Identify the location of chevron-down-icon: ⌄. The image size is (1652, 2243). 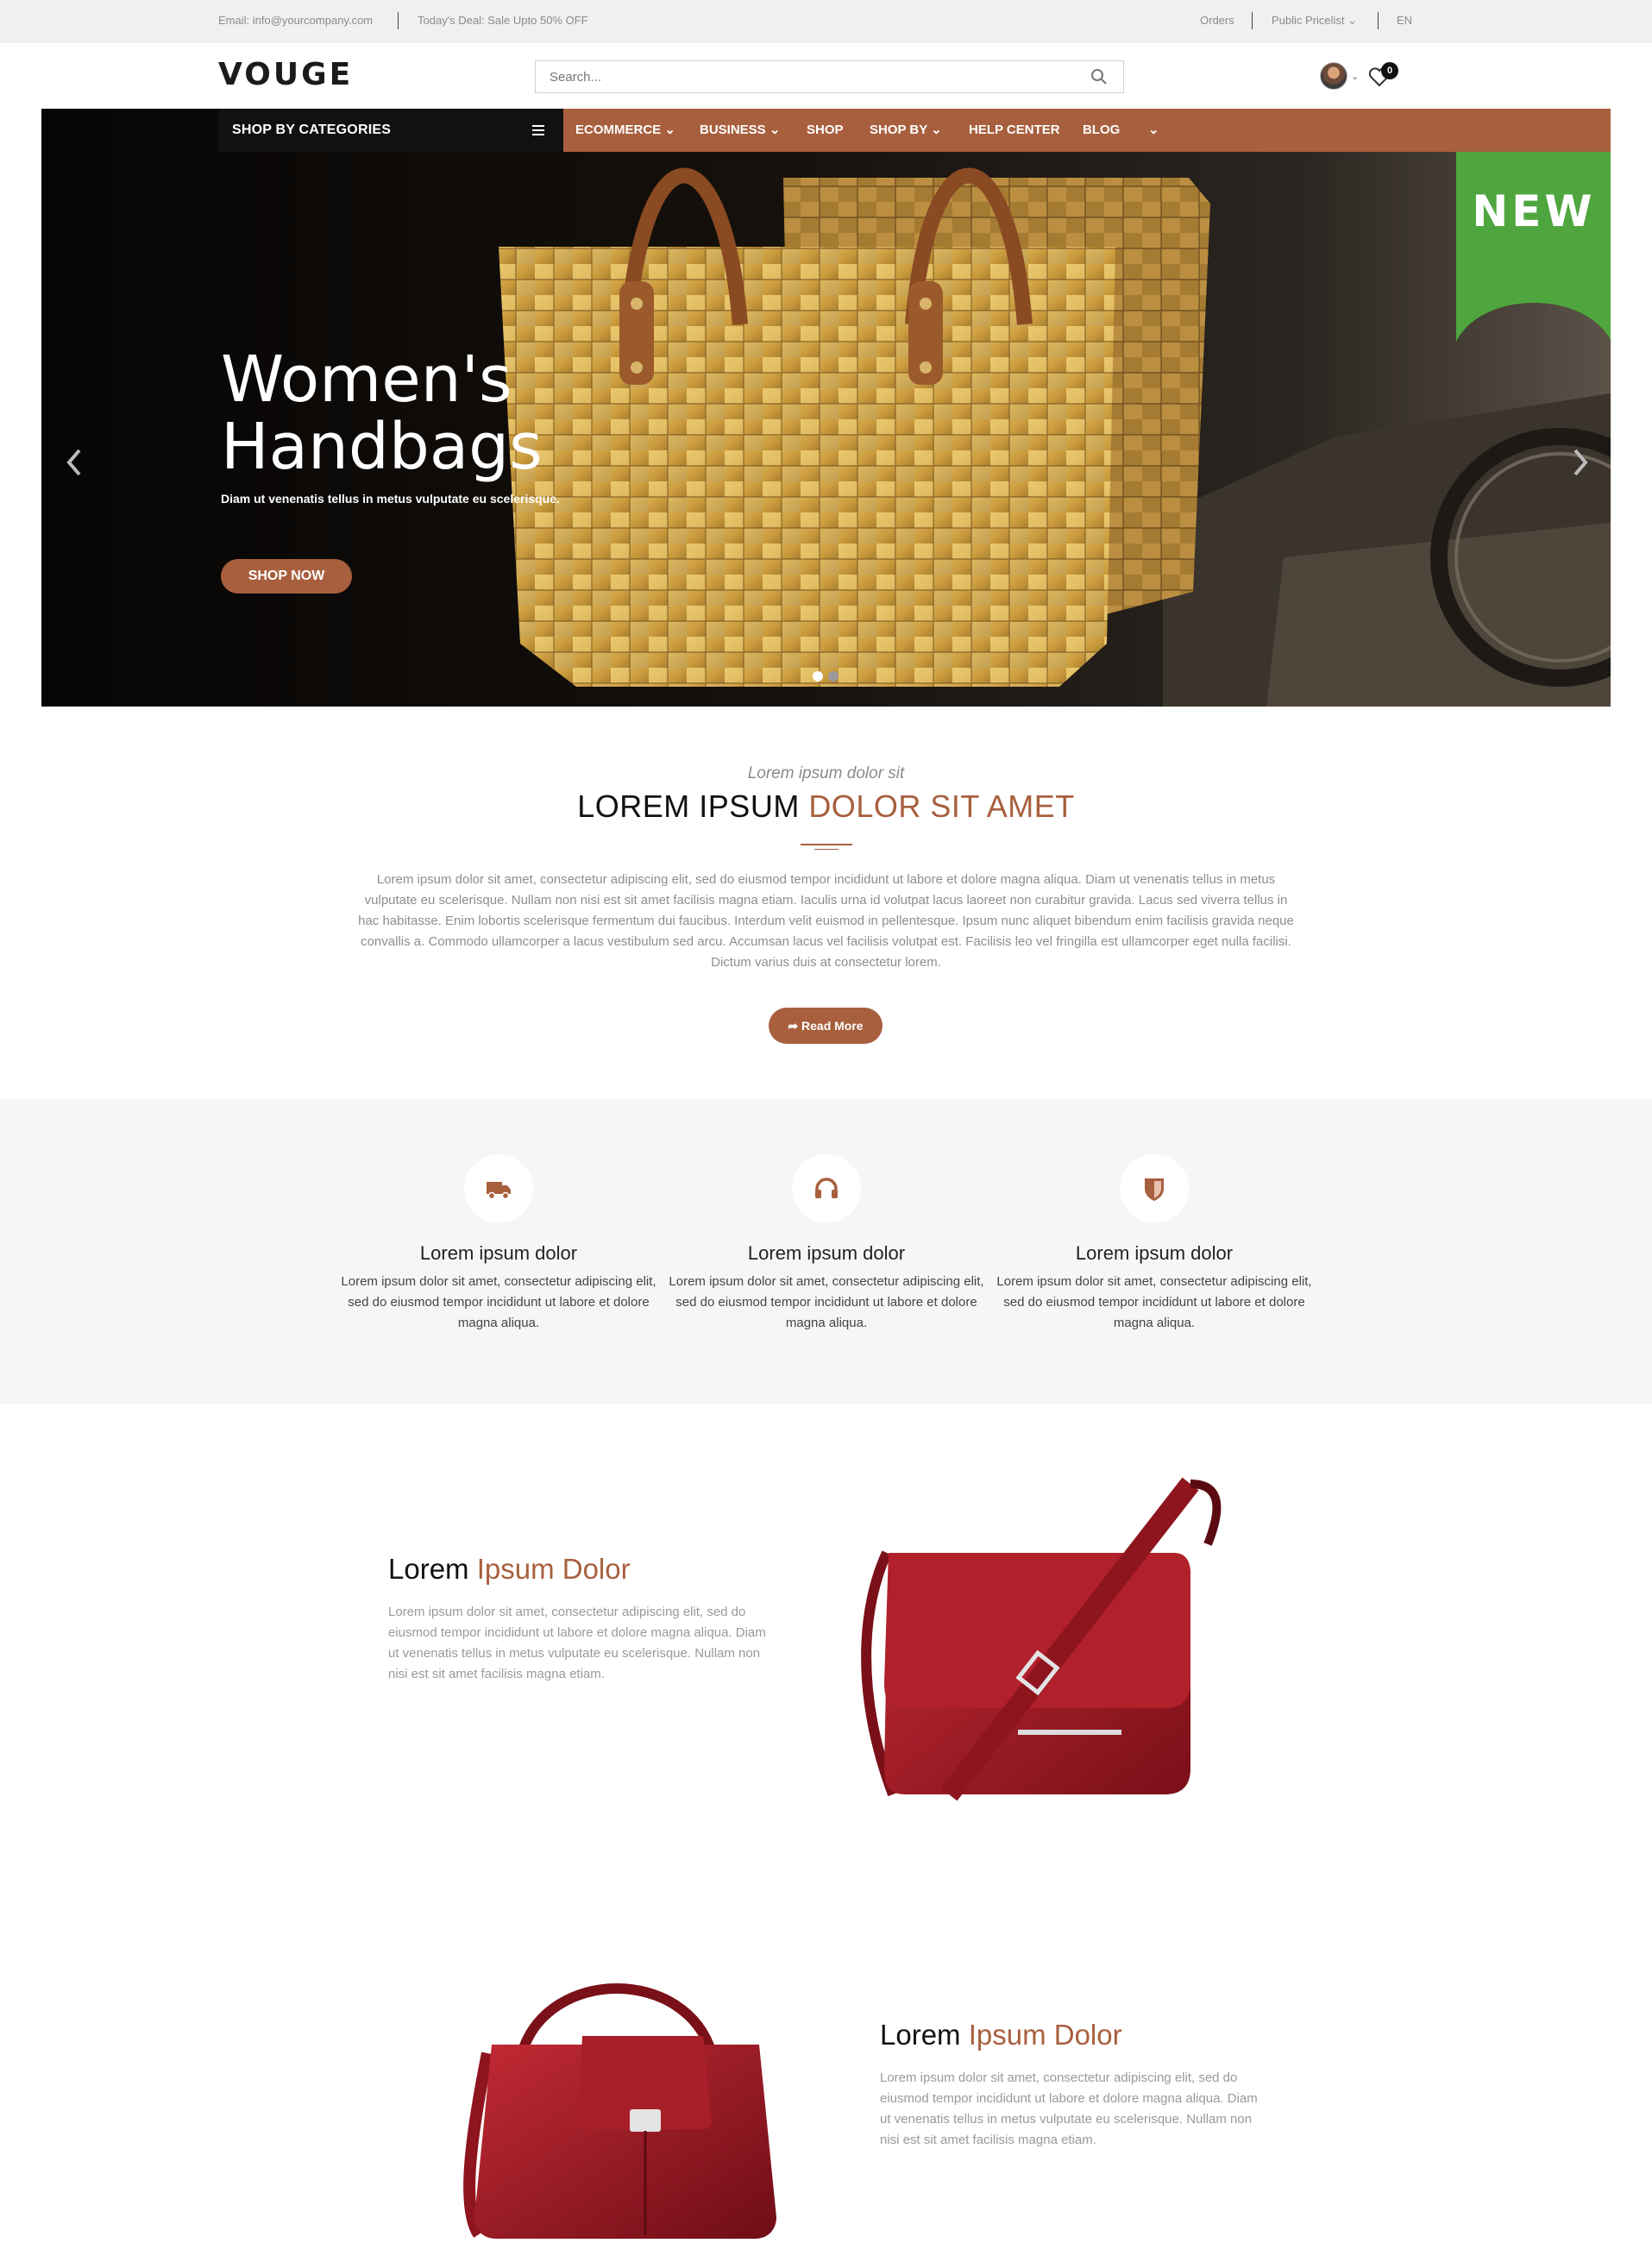
(1355, 76).